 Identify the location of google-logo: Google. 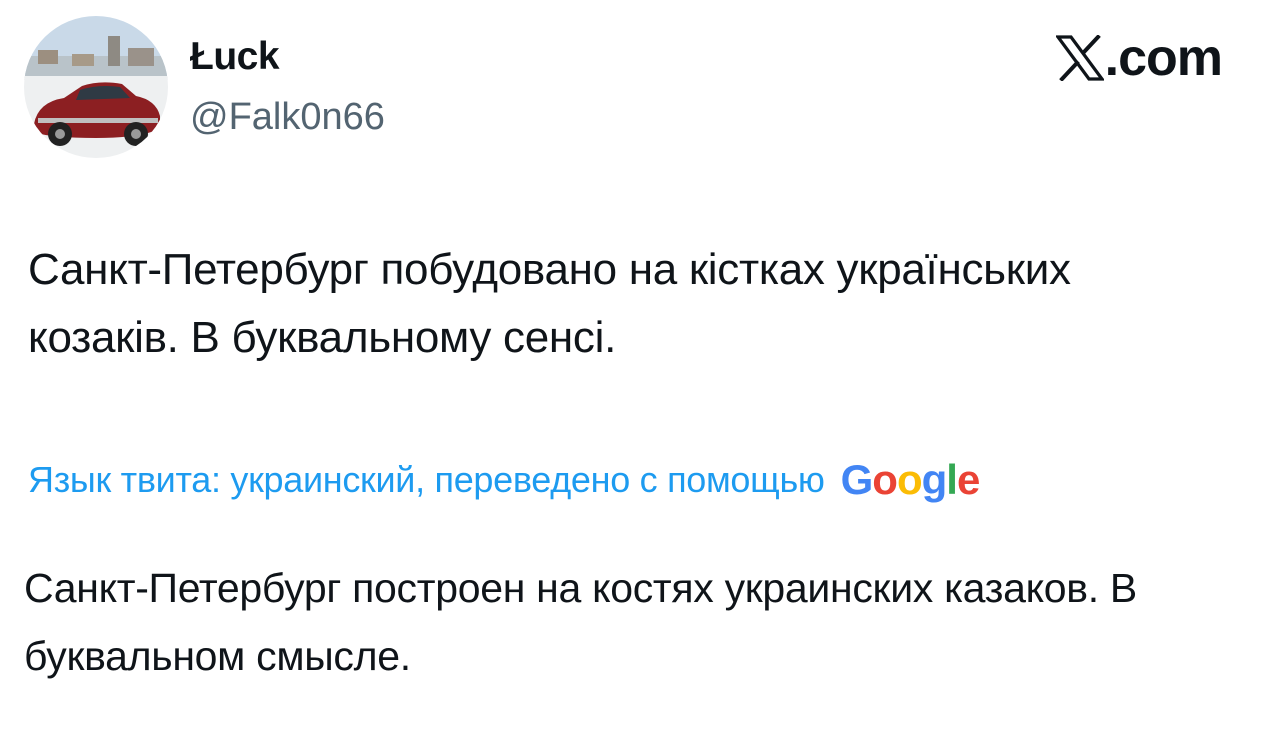
(910, 479).